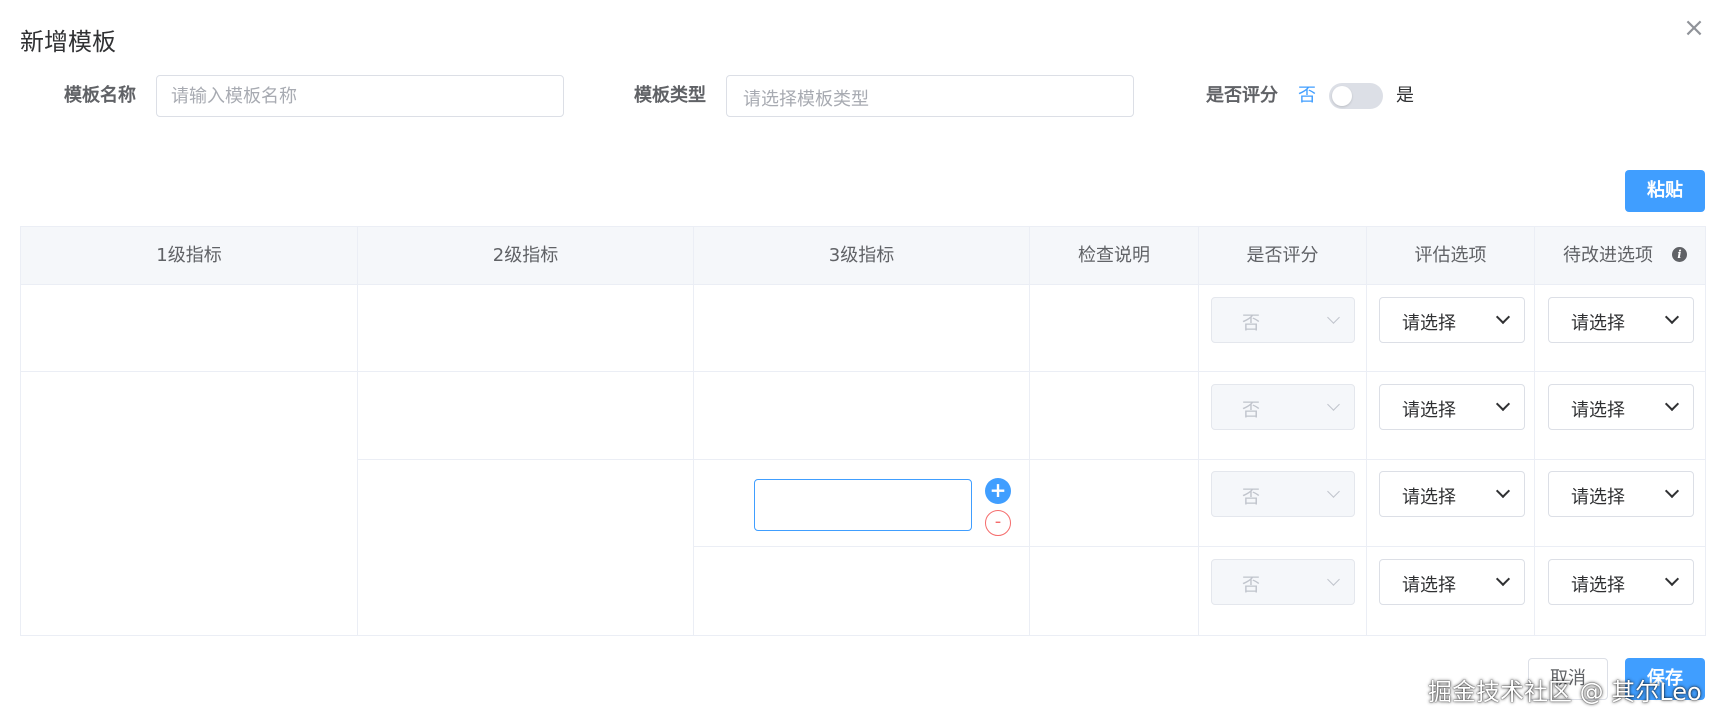 The height and width of the screenshot is (724, 1727). What do you see at coordinates (1114, 256) in the screenshot?
I see `header-check-note: 检查说明` at bounding box center [1114, 256].